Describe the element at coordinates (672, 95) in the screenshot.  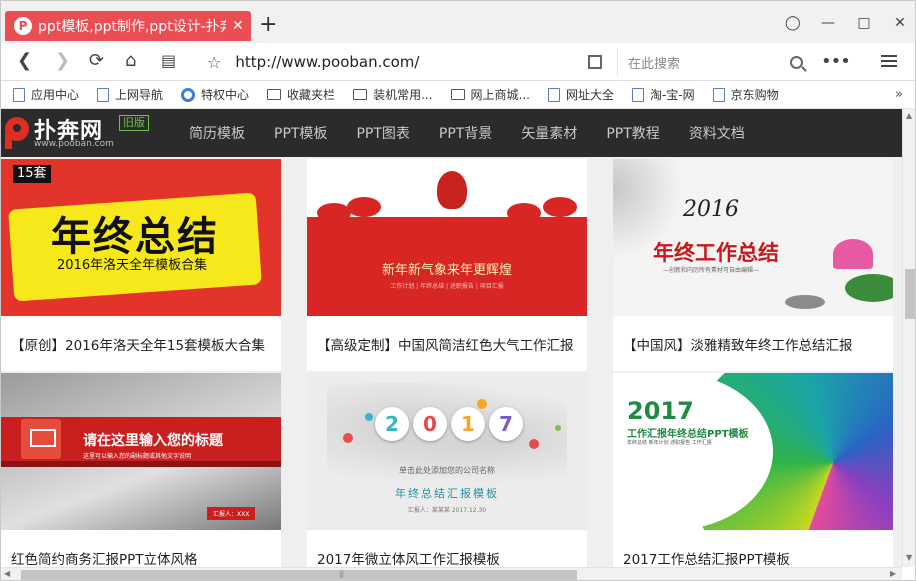
I see `bookmark-label: 淘-宝-网` at that location.